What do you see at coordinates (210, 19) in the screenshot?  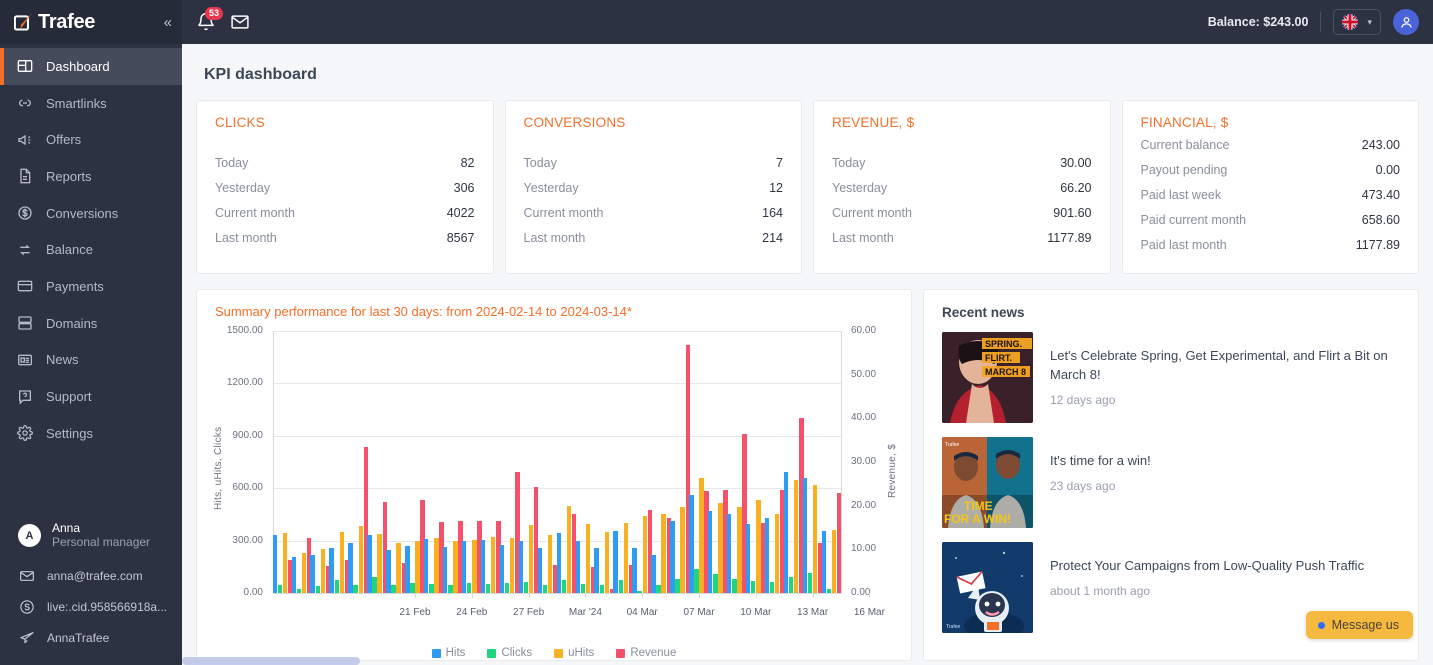 I see `notifications-button: 53` at bounding box center [210, 19].